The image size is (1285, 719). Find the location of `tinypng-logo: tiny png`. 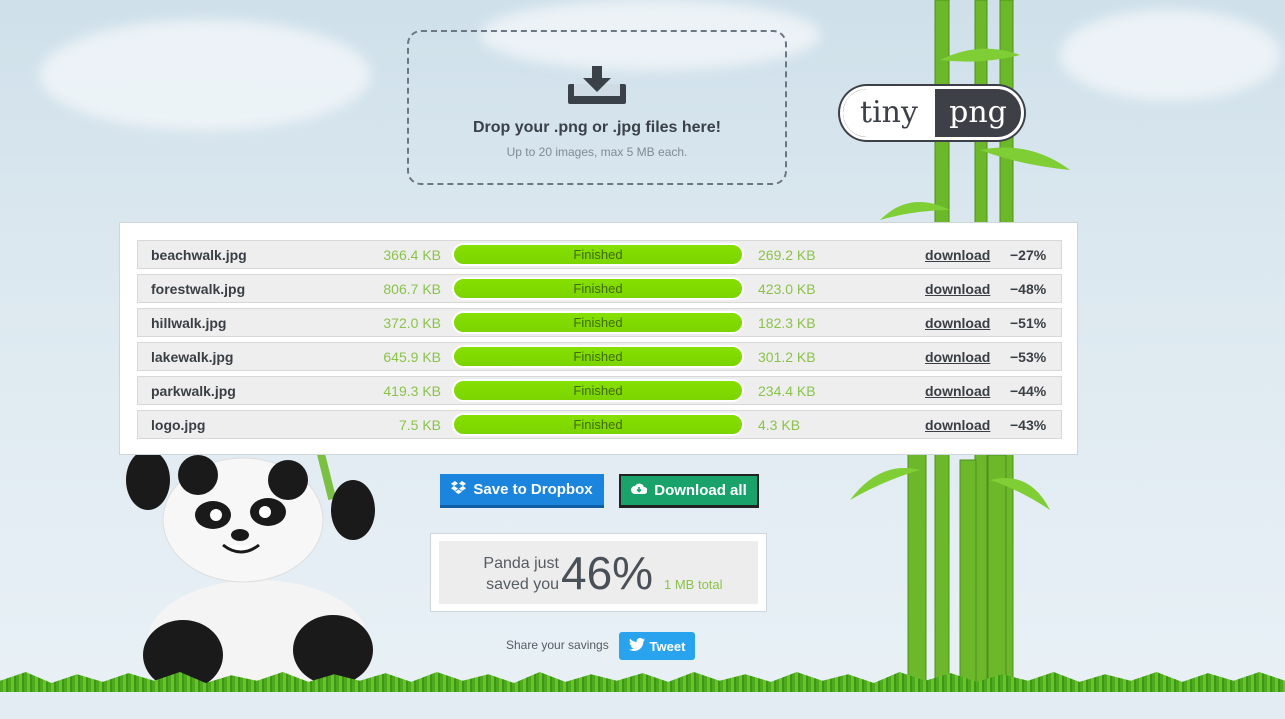

tinypng-logo: tiny png is located at coordinates (932, 113).